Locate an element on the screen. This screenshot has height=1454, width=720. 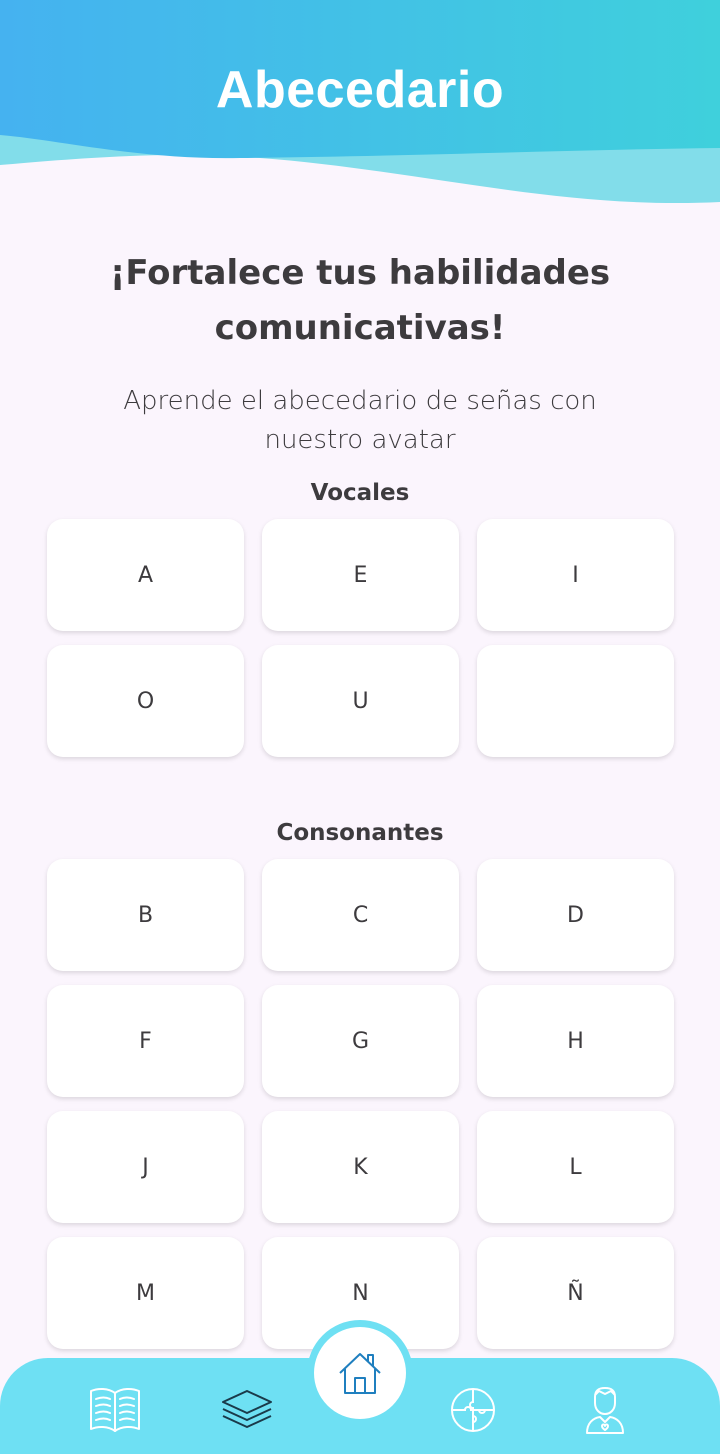
puzzle-icon is located at coordinates (473, 1410).